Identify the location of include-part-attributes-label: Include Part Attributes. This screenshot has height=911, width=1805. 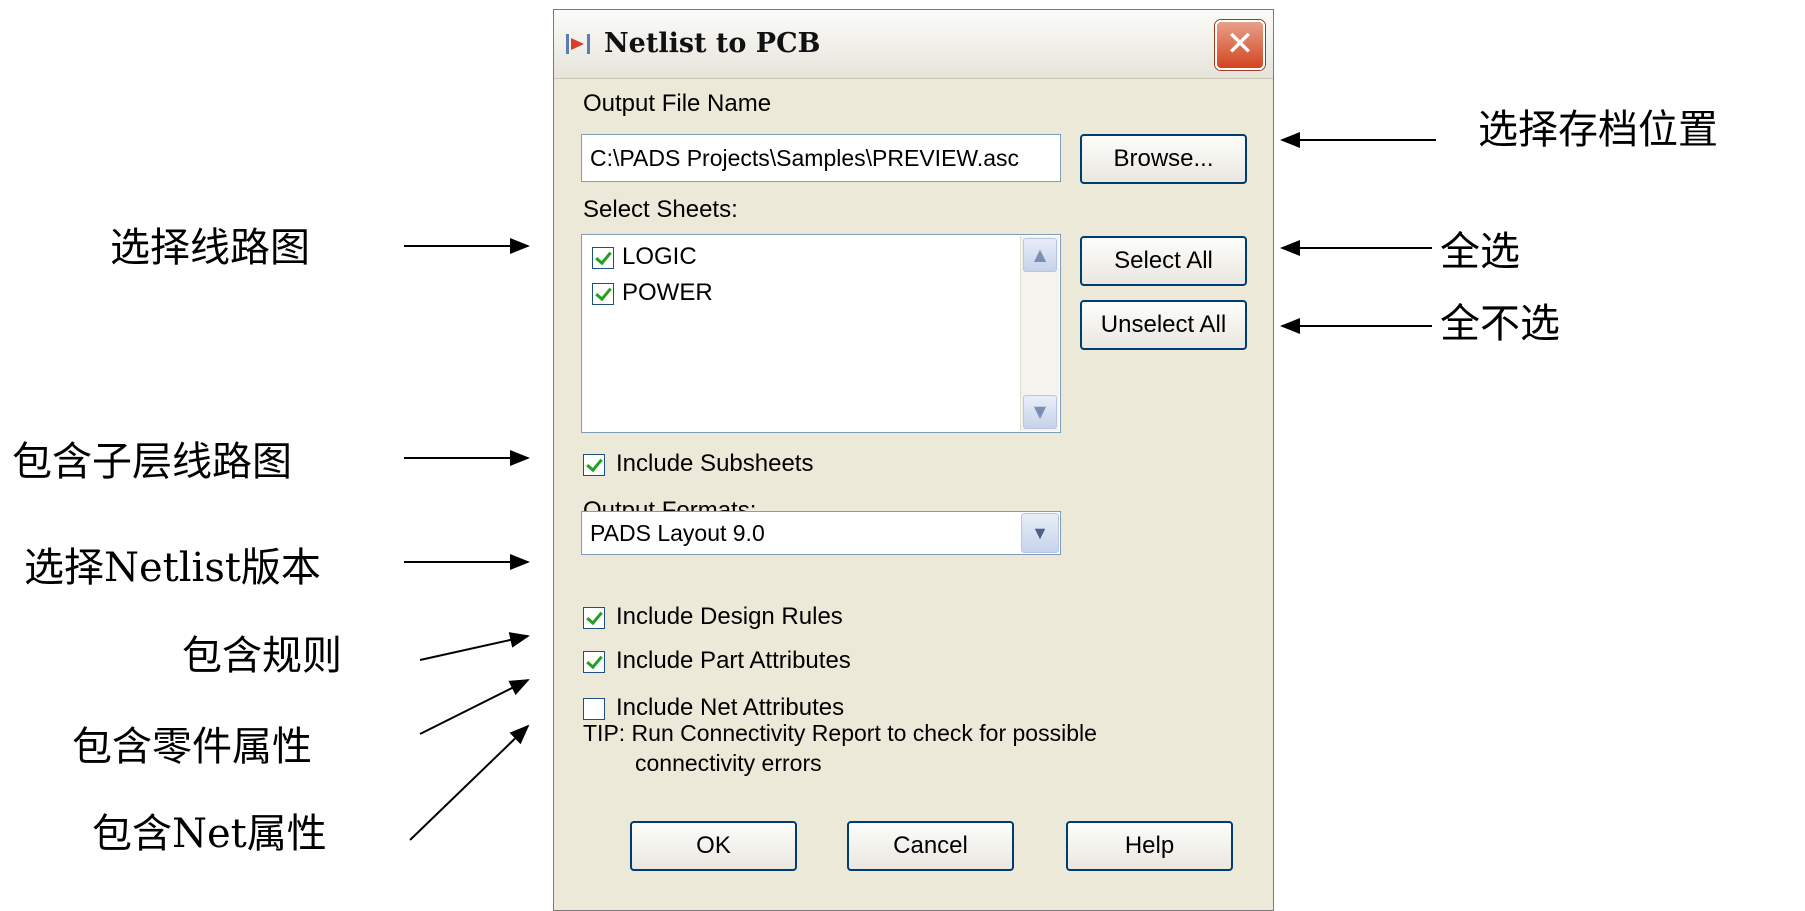
(733, 660).